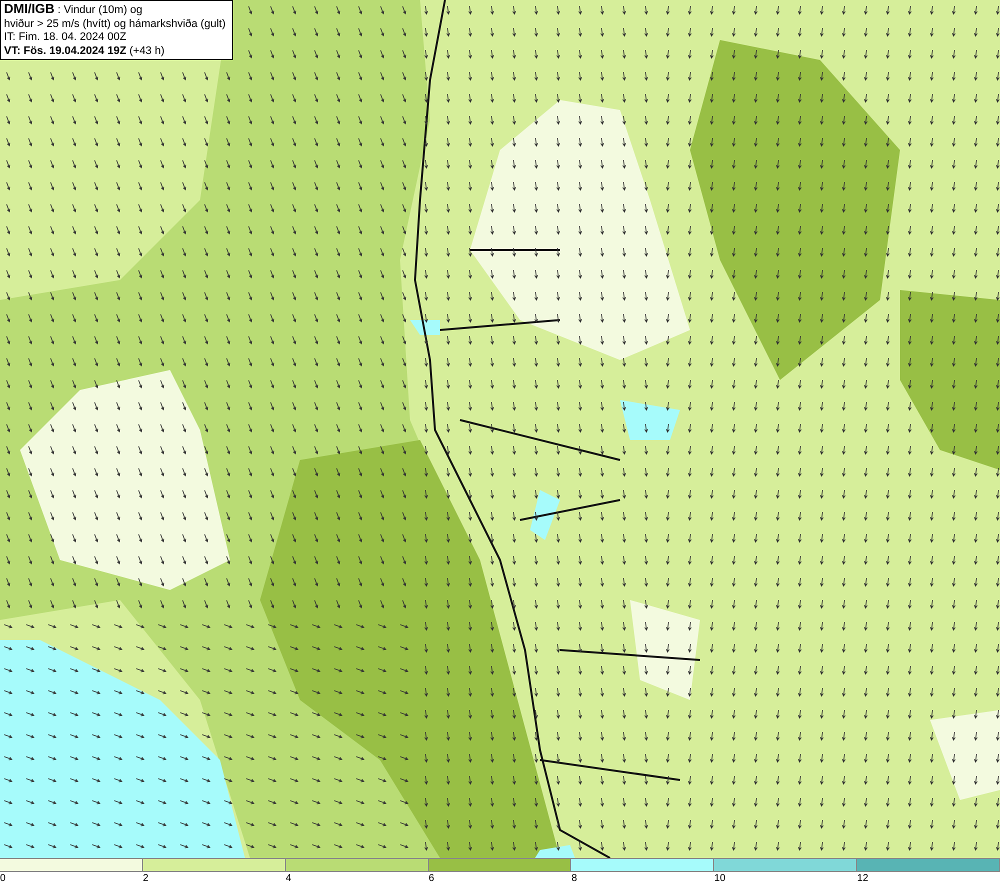 The width and height of the screenshot is (1000, 887). Describe the element at coordinates (74, 10) in the screenshot. I see `map-title: DMI/IGB : Vindur (10m) og` at that location.